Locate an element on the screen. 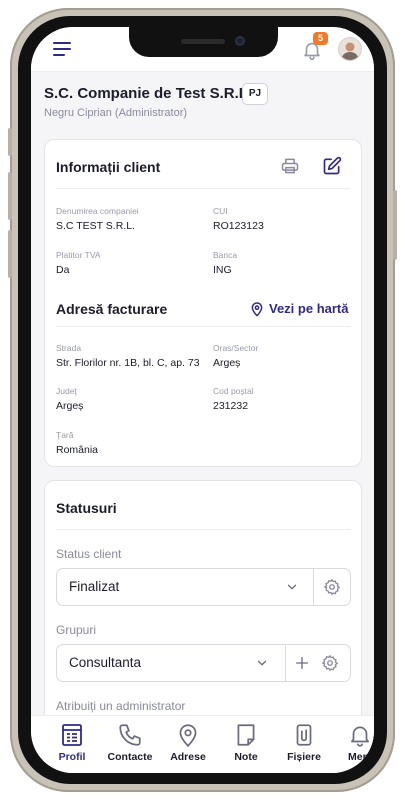 The width and height of the screenshot is (405, 800). front-camera is located at coordinates (240, 41).